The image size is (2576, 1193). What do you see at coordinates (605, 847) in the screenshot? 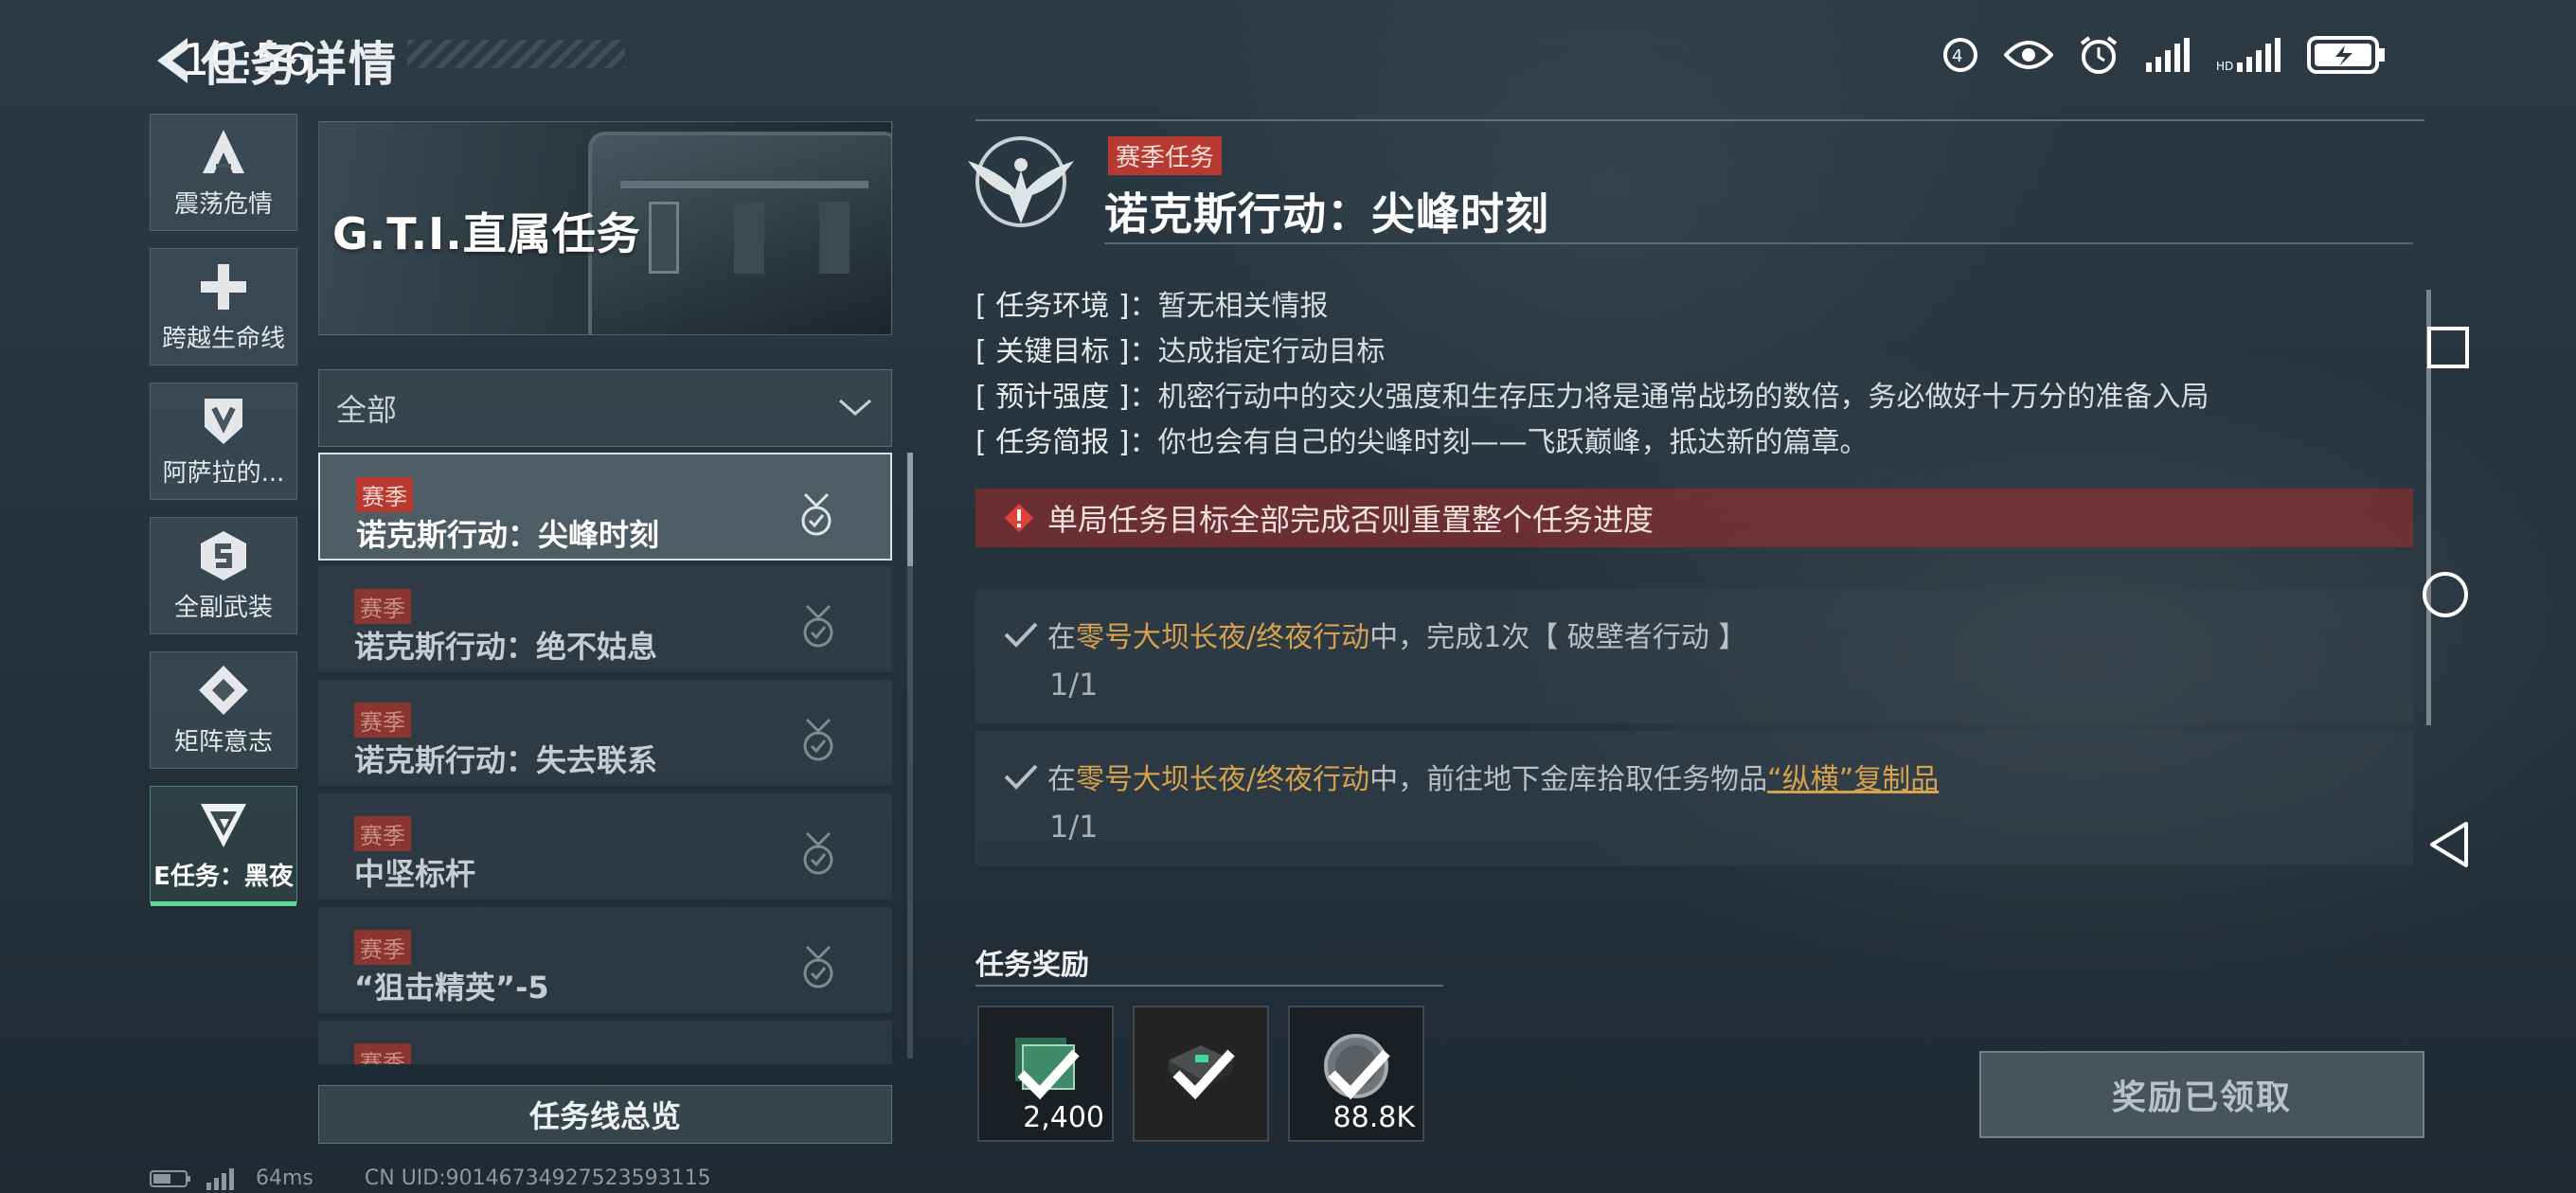
I see `task-item: 赛季 中坚标杆` at bounding box center [605, 847].